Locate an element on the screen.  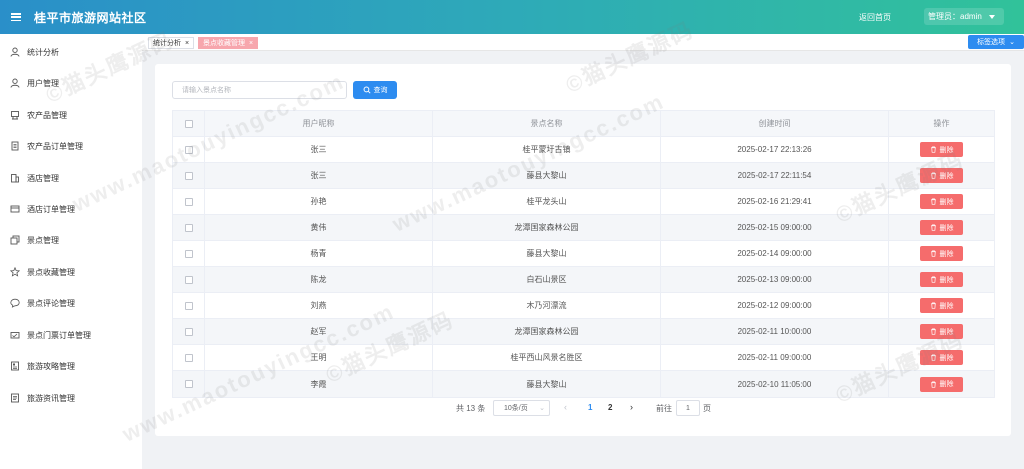
cell-time: 2025-02-15 09:00:00 is located at coordinates (775, 227).